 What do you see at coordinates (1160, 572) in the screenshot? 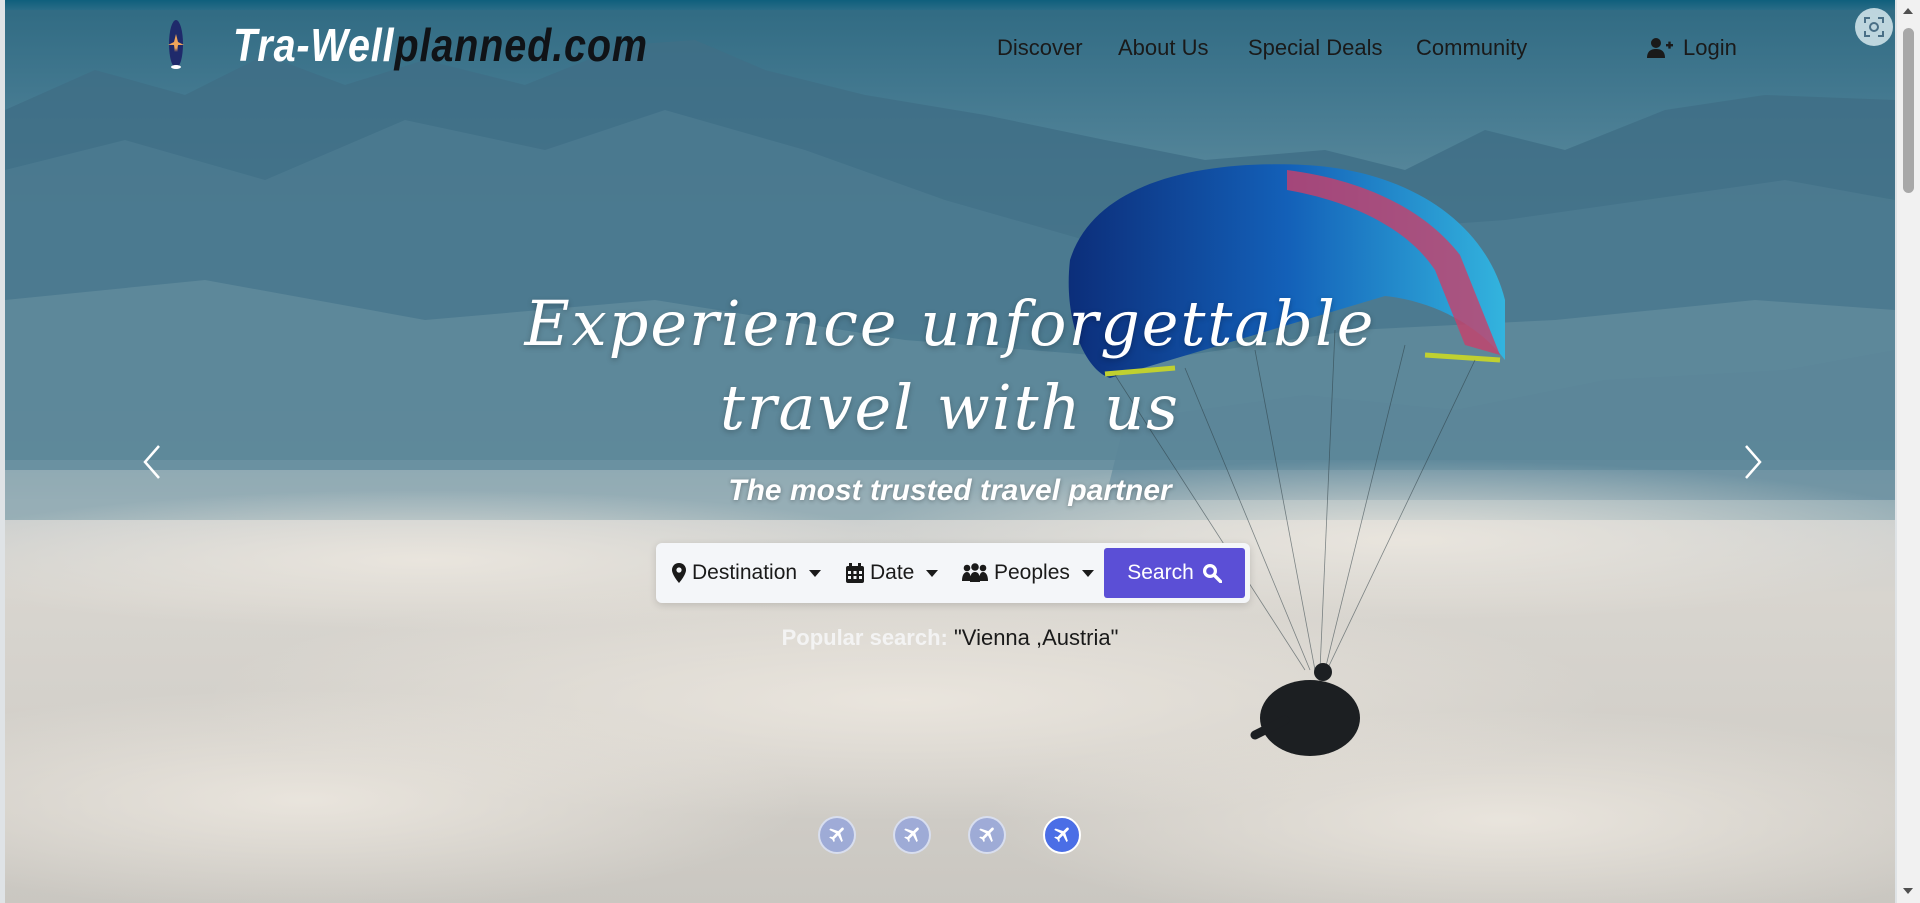
I see `search-button-label: Search` at bounding box center [1160, 572].